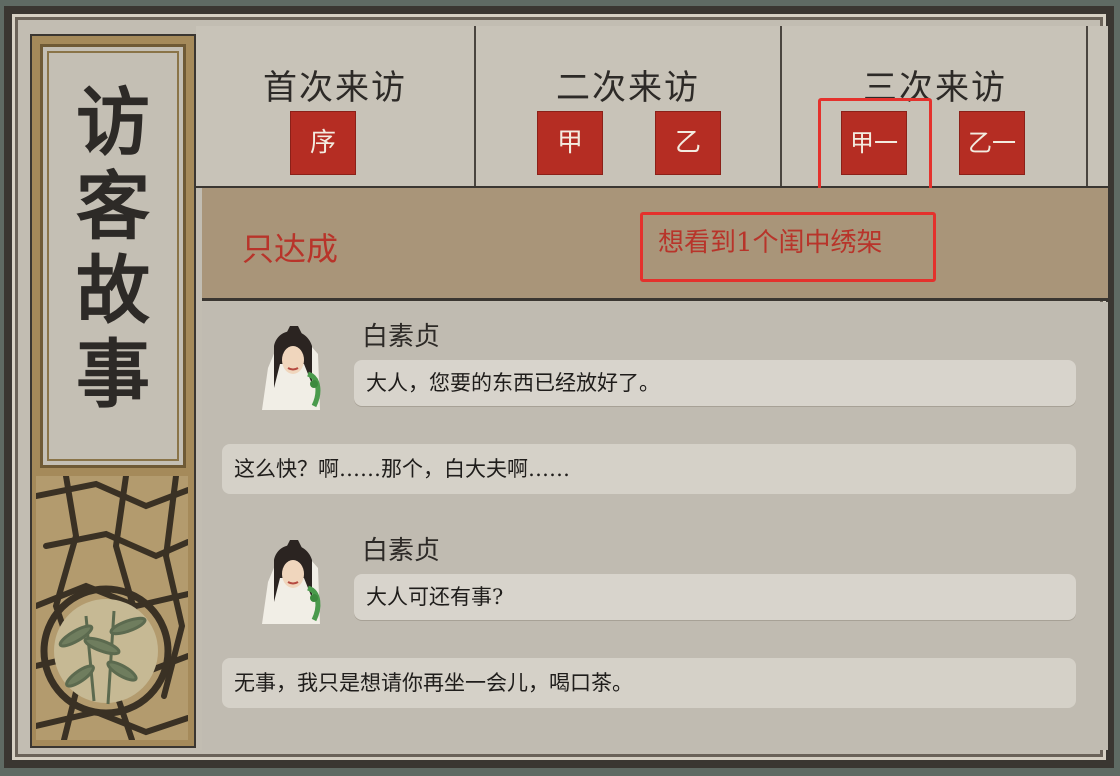  Describe the element at coordinates (1087, 106) in the screenshot. I see `column-divider` at that location.